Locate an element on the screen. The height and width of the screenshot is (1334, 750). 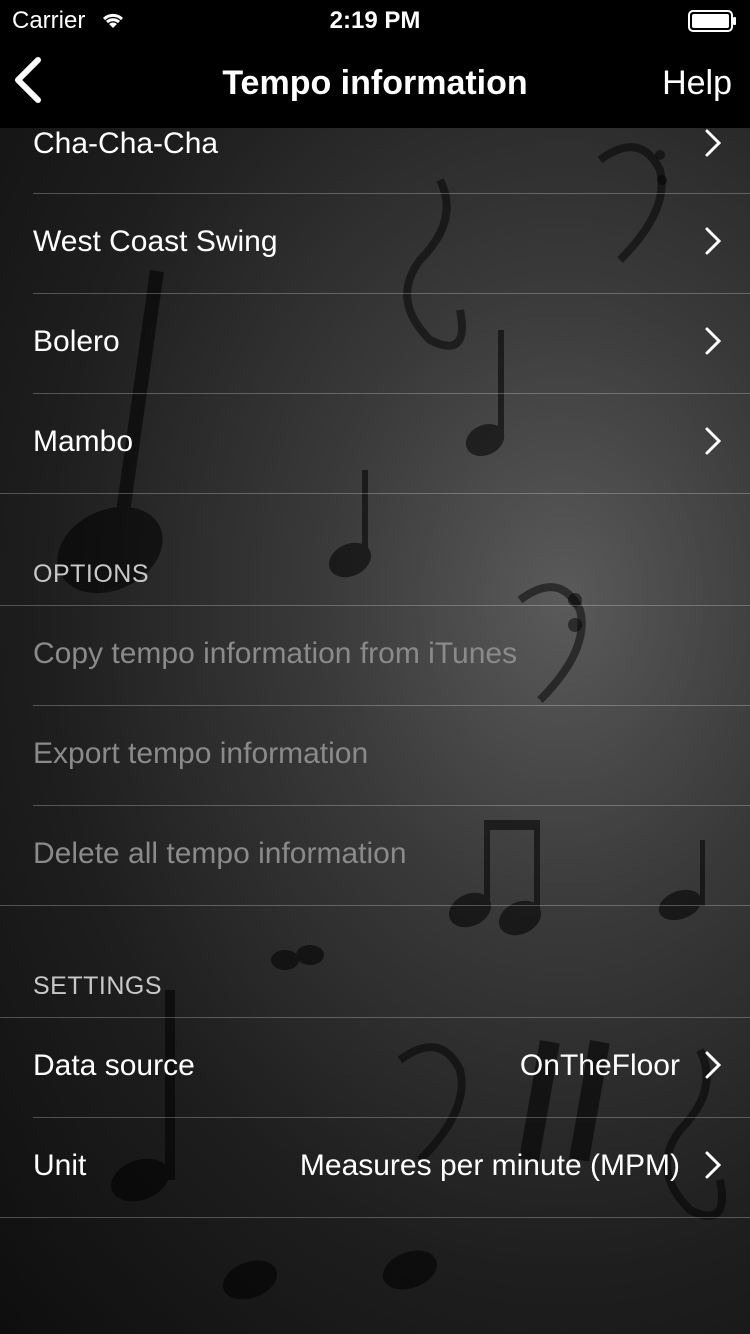
list-item-label: West Coast Swing is located at coordinates (155, 241).